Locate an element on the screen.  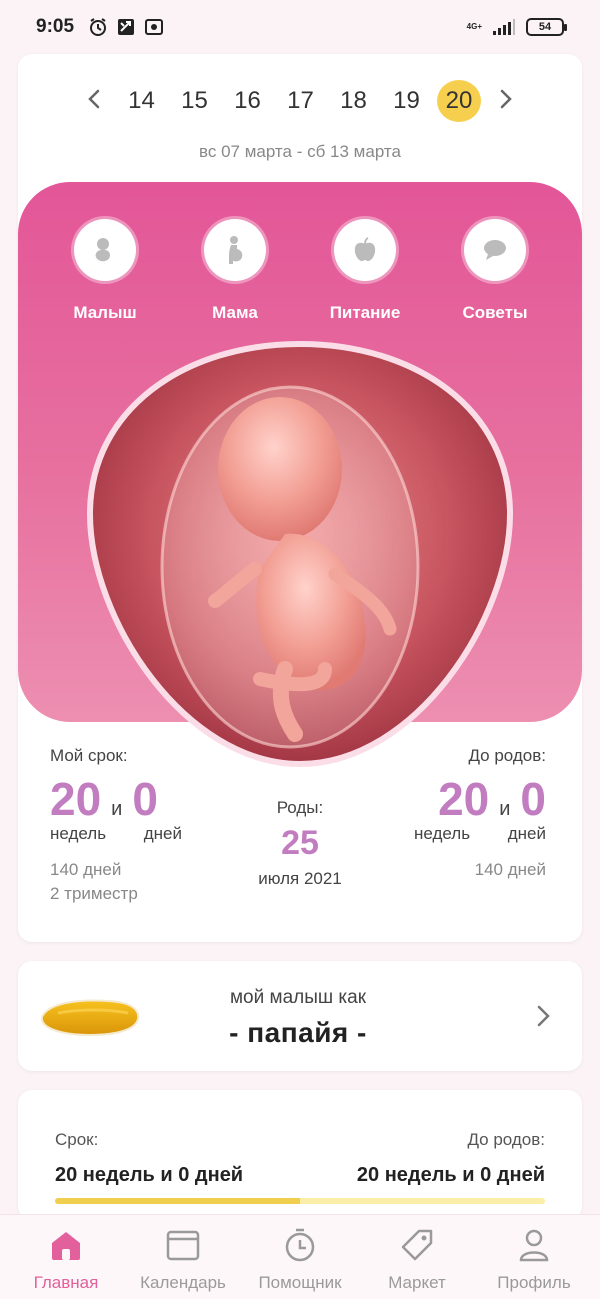
baby-size-caption: мой малыш как is located at coordinates (298, 997).